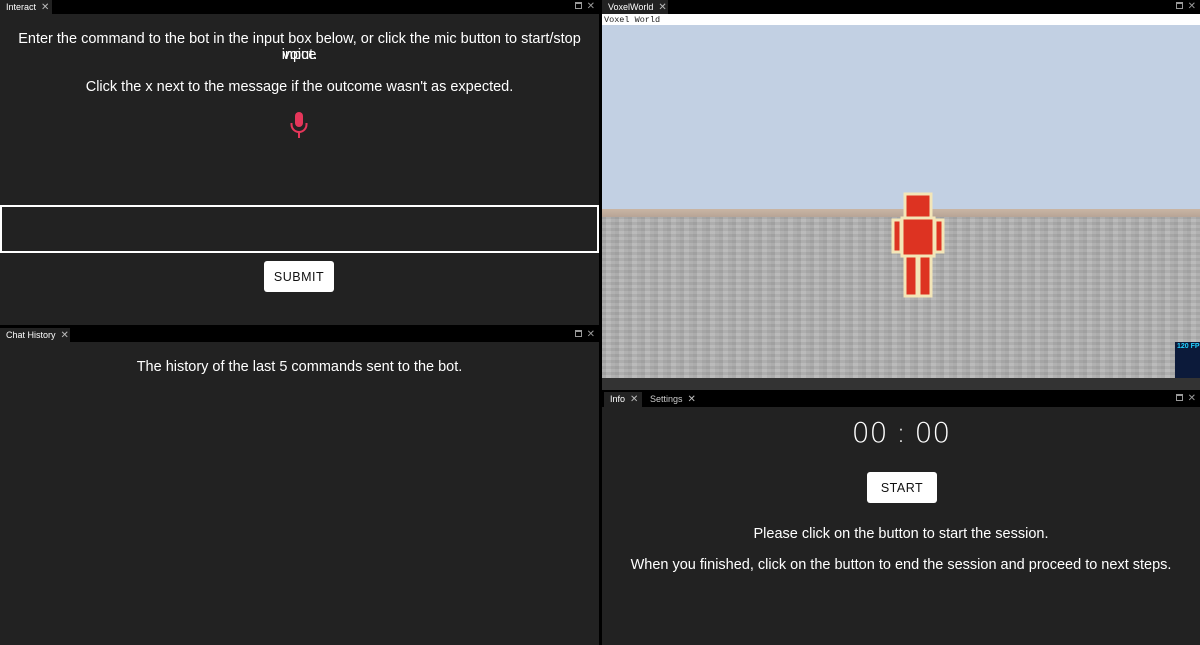  What do you see at coordinates (662, 8) in the screenshot?
I see `tab-voxelworld-close-icon: ✕` at bounding box center [662, 8].